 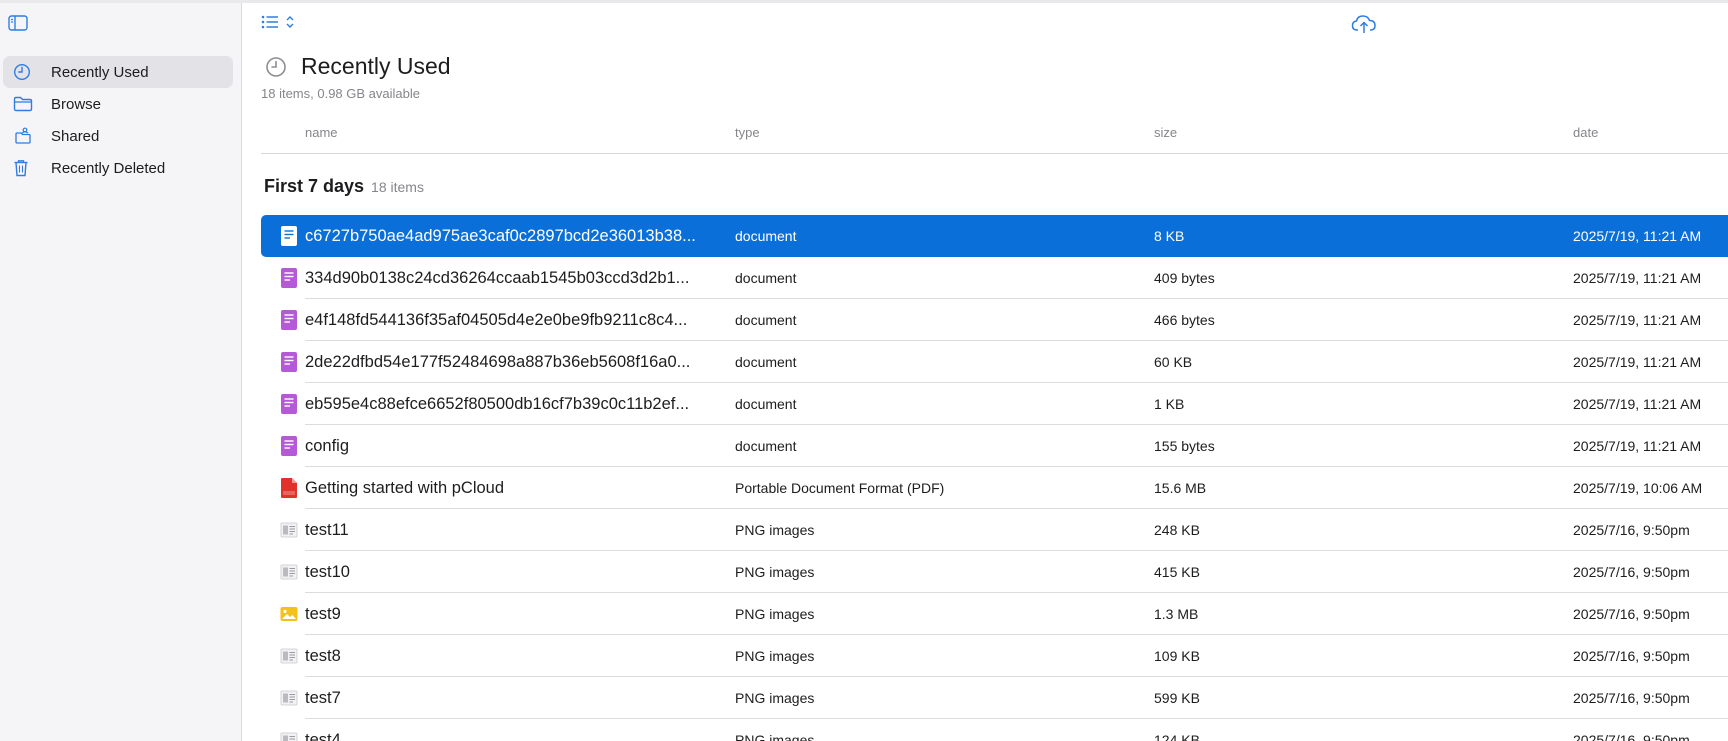 I want to click on file-size: 155 bytes, so click(x=1184, y=446).